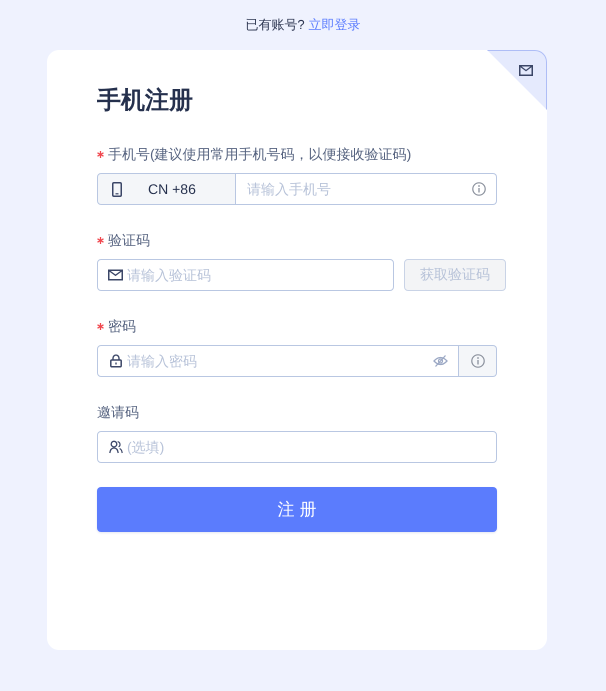  I want to click on code-input-field: 请输入验证码, so click(245, 275).